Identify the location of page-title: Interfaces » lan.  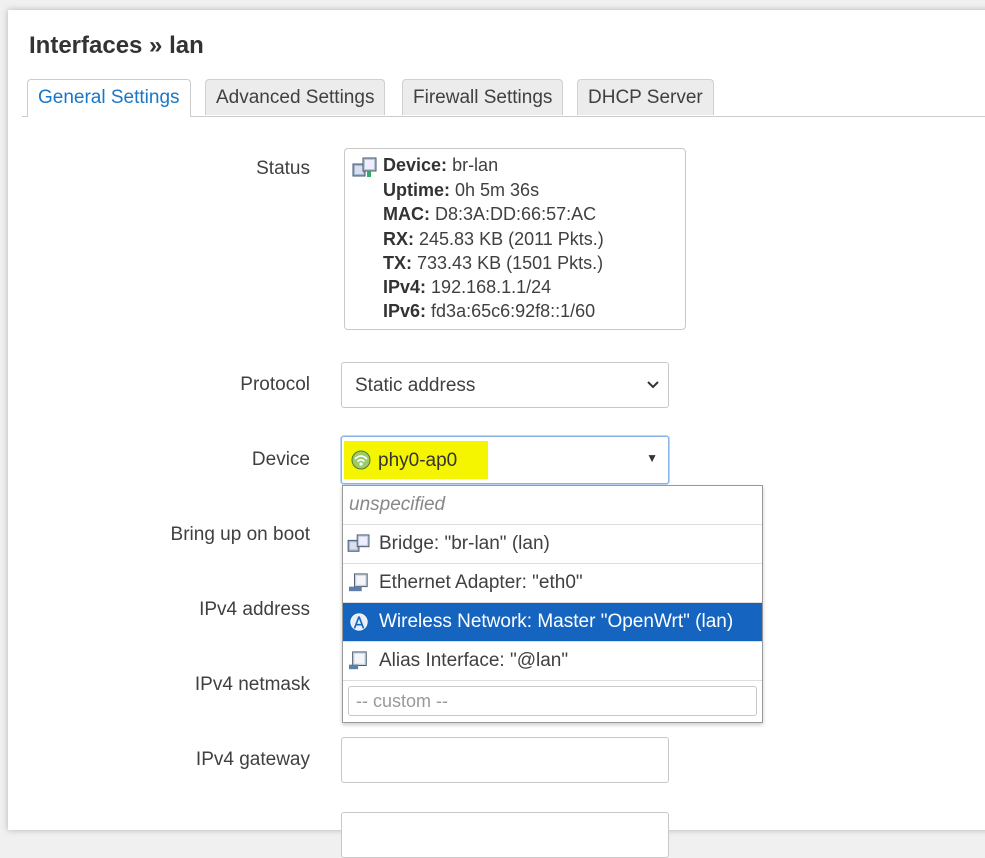
(116, 45).